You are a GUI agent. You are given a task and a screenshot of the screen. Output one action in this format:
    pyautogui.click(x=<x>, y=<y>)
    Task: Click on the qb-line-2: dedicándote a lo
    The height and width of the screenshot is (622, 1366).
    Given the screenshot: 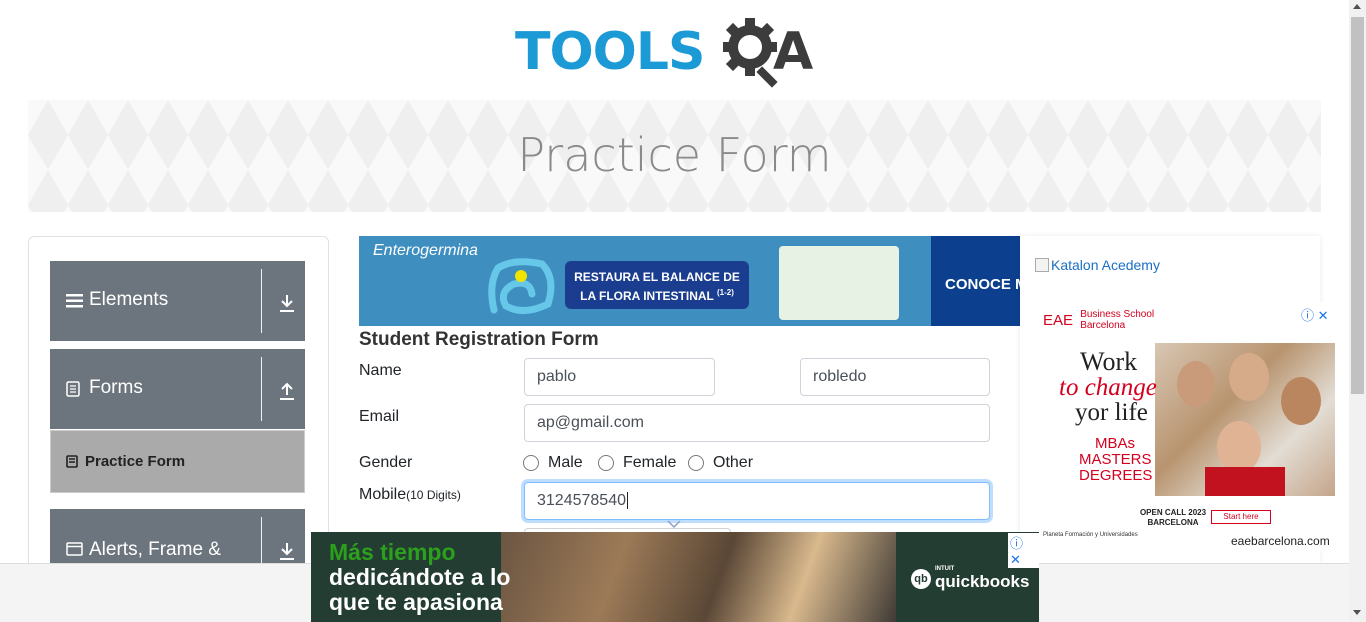 What is the action you would take?
    pyautogui.click(x=420, y=577)
    